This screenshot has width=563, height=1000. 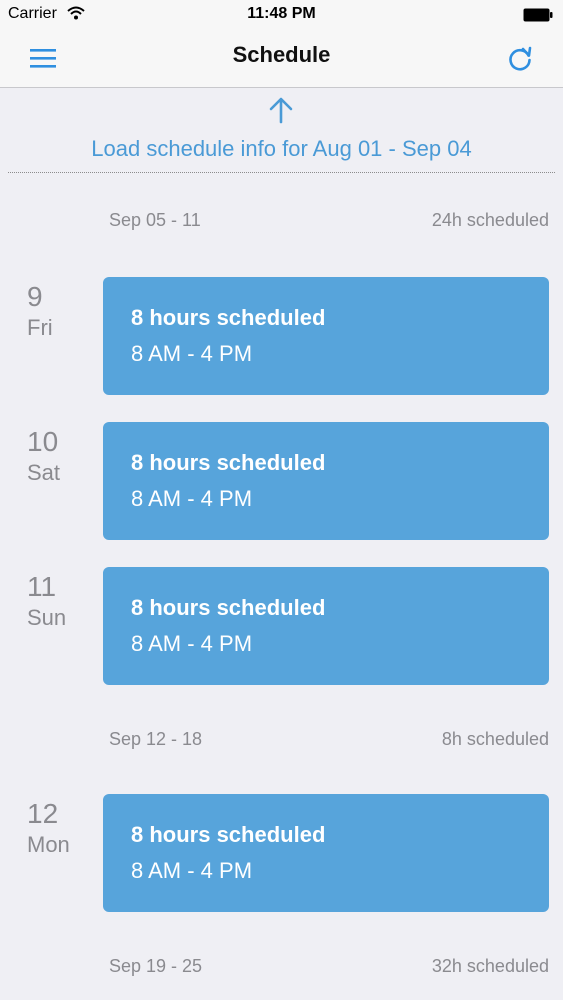 I want to click on day-number: 9, so click(x=35, y=296).